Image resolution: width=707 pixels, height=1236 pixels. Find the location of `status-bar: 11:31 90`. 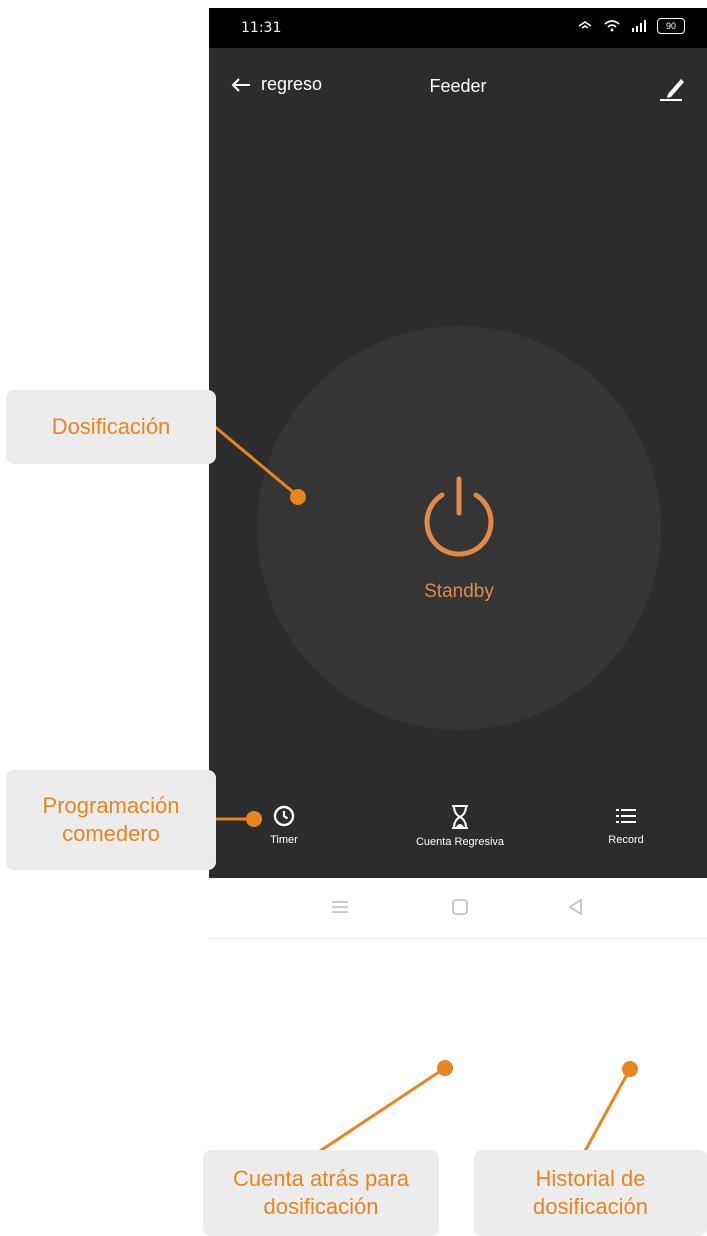

status-bar: 11:31 90 is located at coordinates (458, 28).